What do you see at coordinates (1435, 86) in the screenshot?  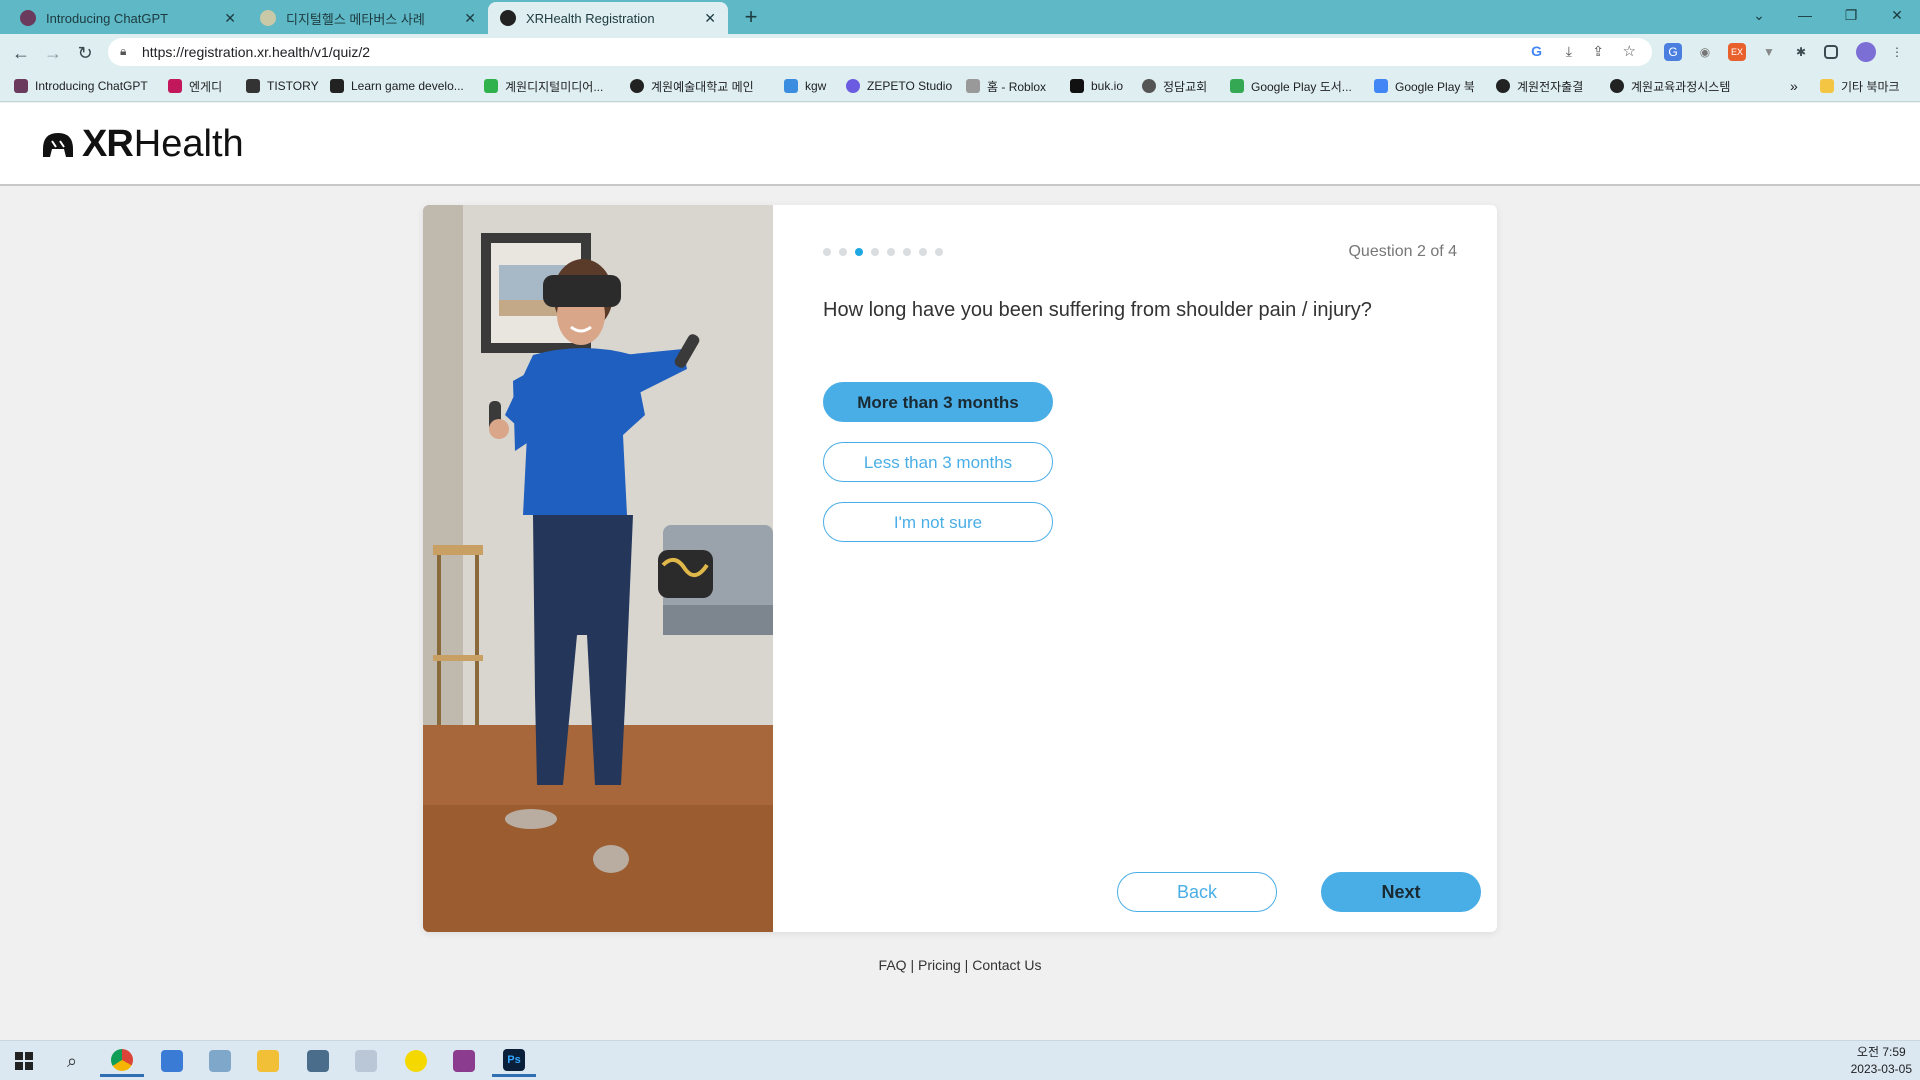 I see `bookmark-label: Google Play 북` at bounding box center [1435, 86].